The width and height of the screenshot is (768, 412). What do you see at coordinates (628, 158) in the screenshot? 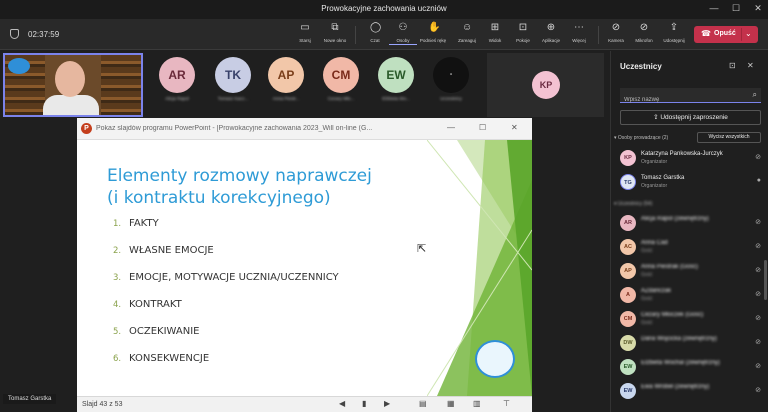
I see `avatar: KP` at bounding box center [628, 158].